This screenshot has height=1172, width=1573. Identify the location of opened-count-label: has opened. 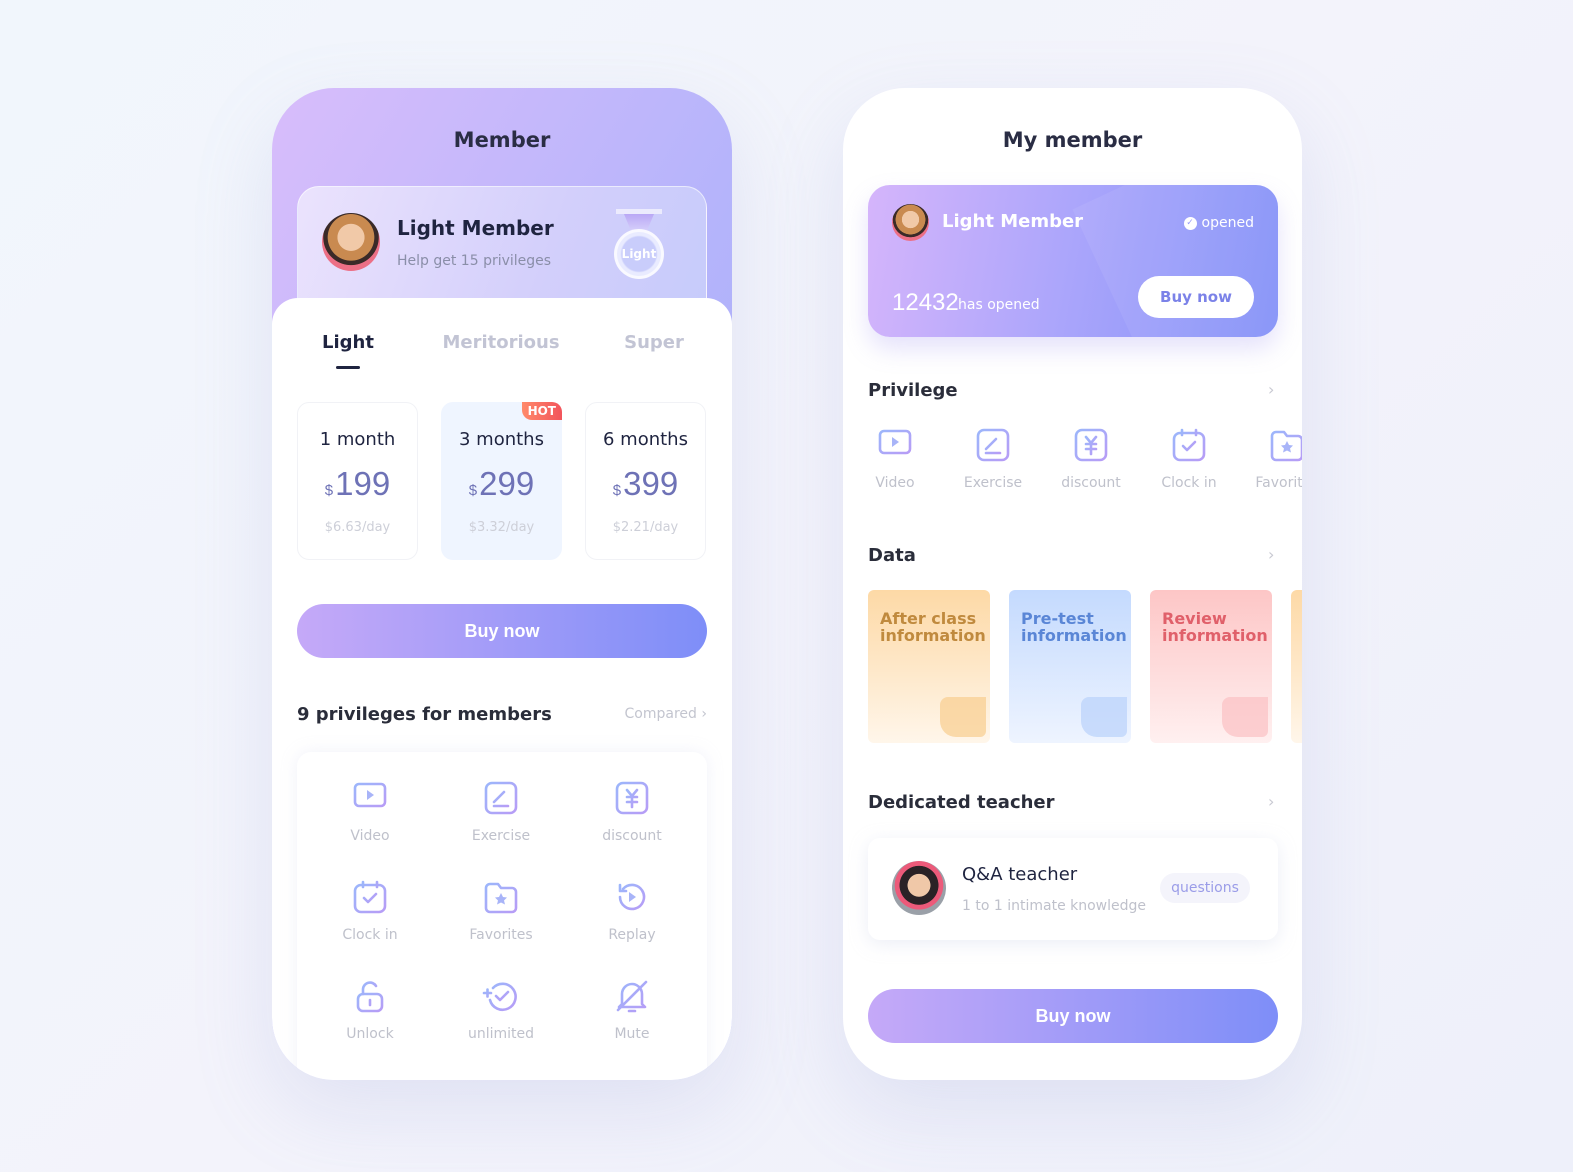
(999, 305).